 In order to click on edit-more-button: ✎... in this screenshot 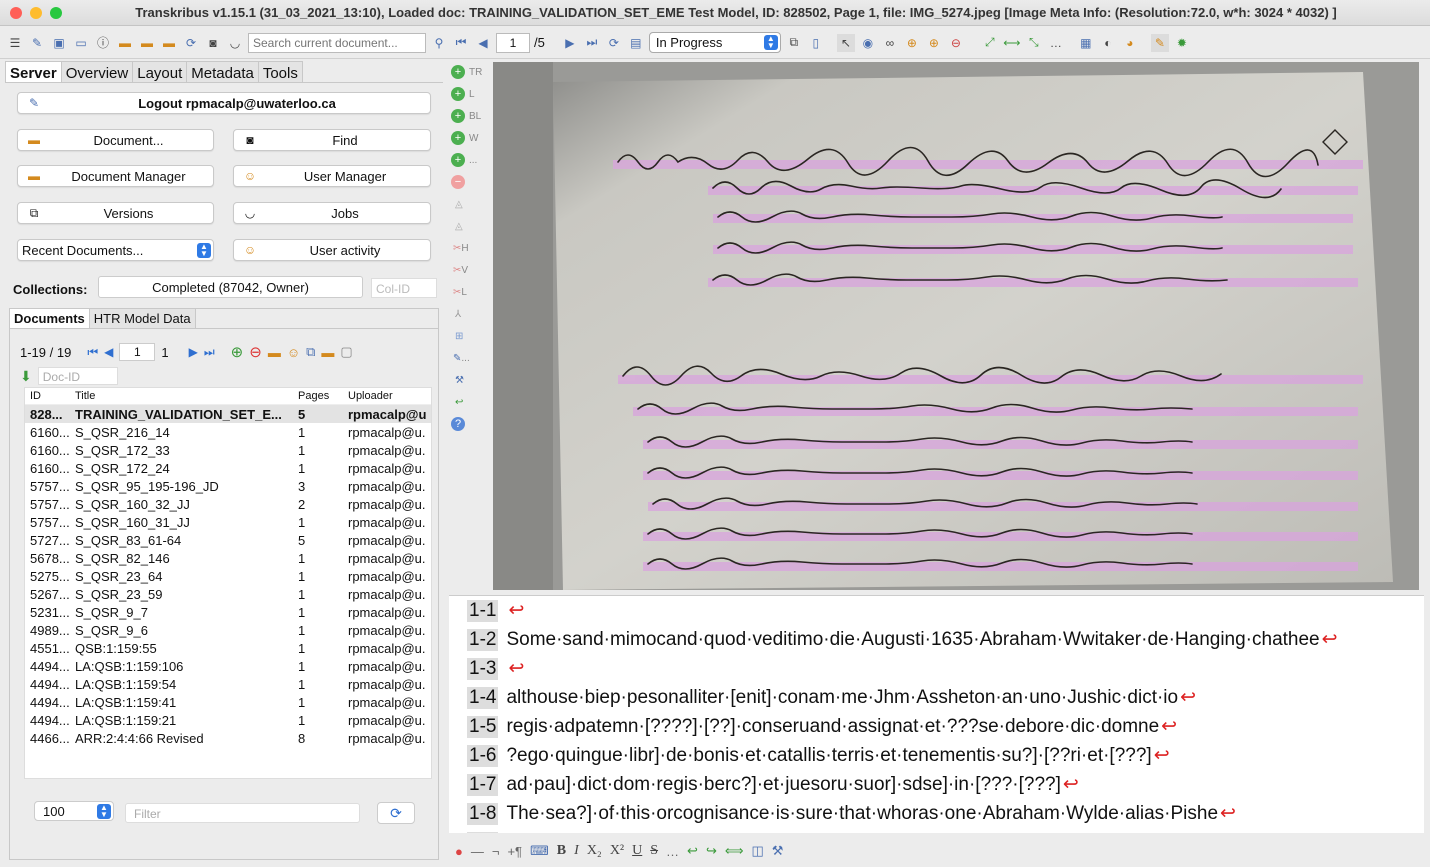, I will do `click(468, 358)`.